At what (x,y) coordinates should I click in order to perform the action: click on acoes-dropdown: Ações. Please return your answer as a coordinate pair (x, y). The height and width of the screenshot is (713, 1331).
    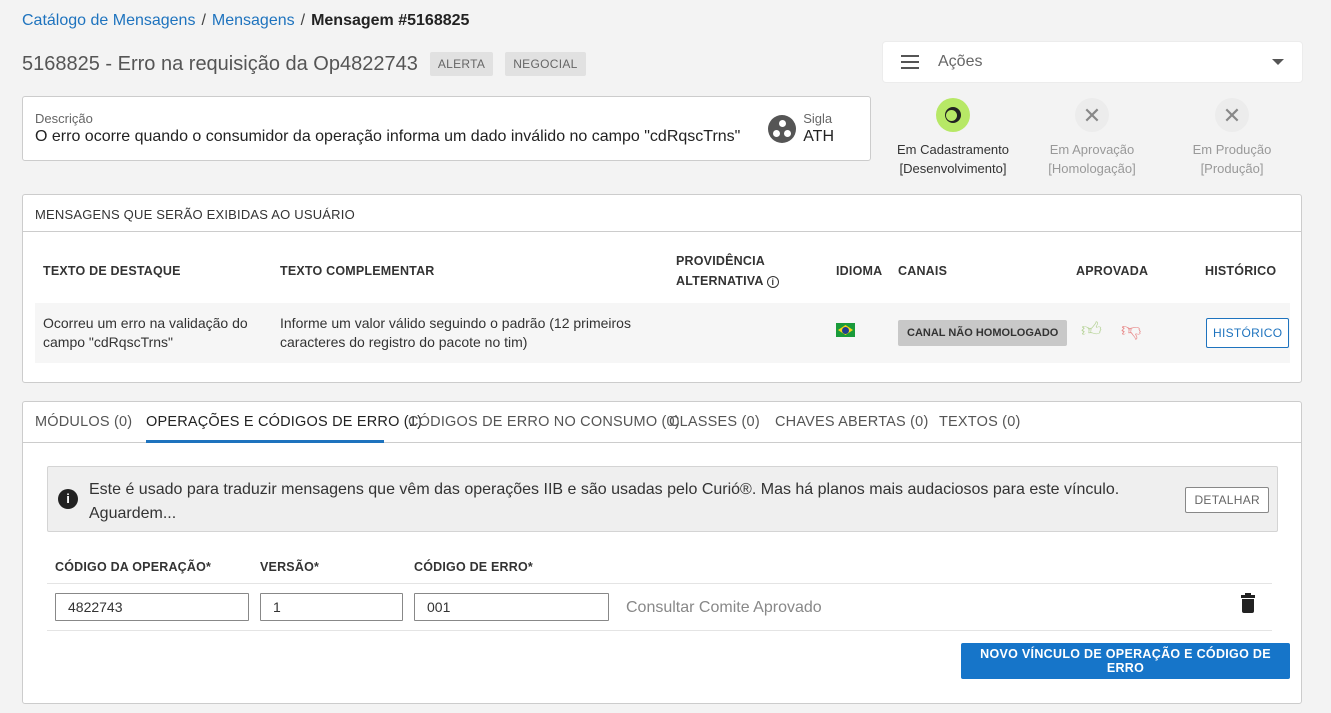
    Looking at the image, I should click on (1092, 62).